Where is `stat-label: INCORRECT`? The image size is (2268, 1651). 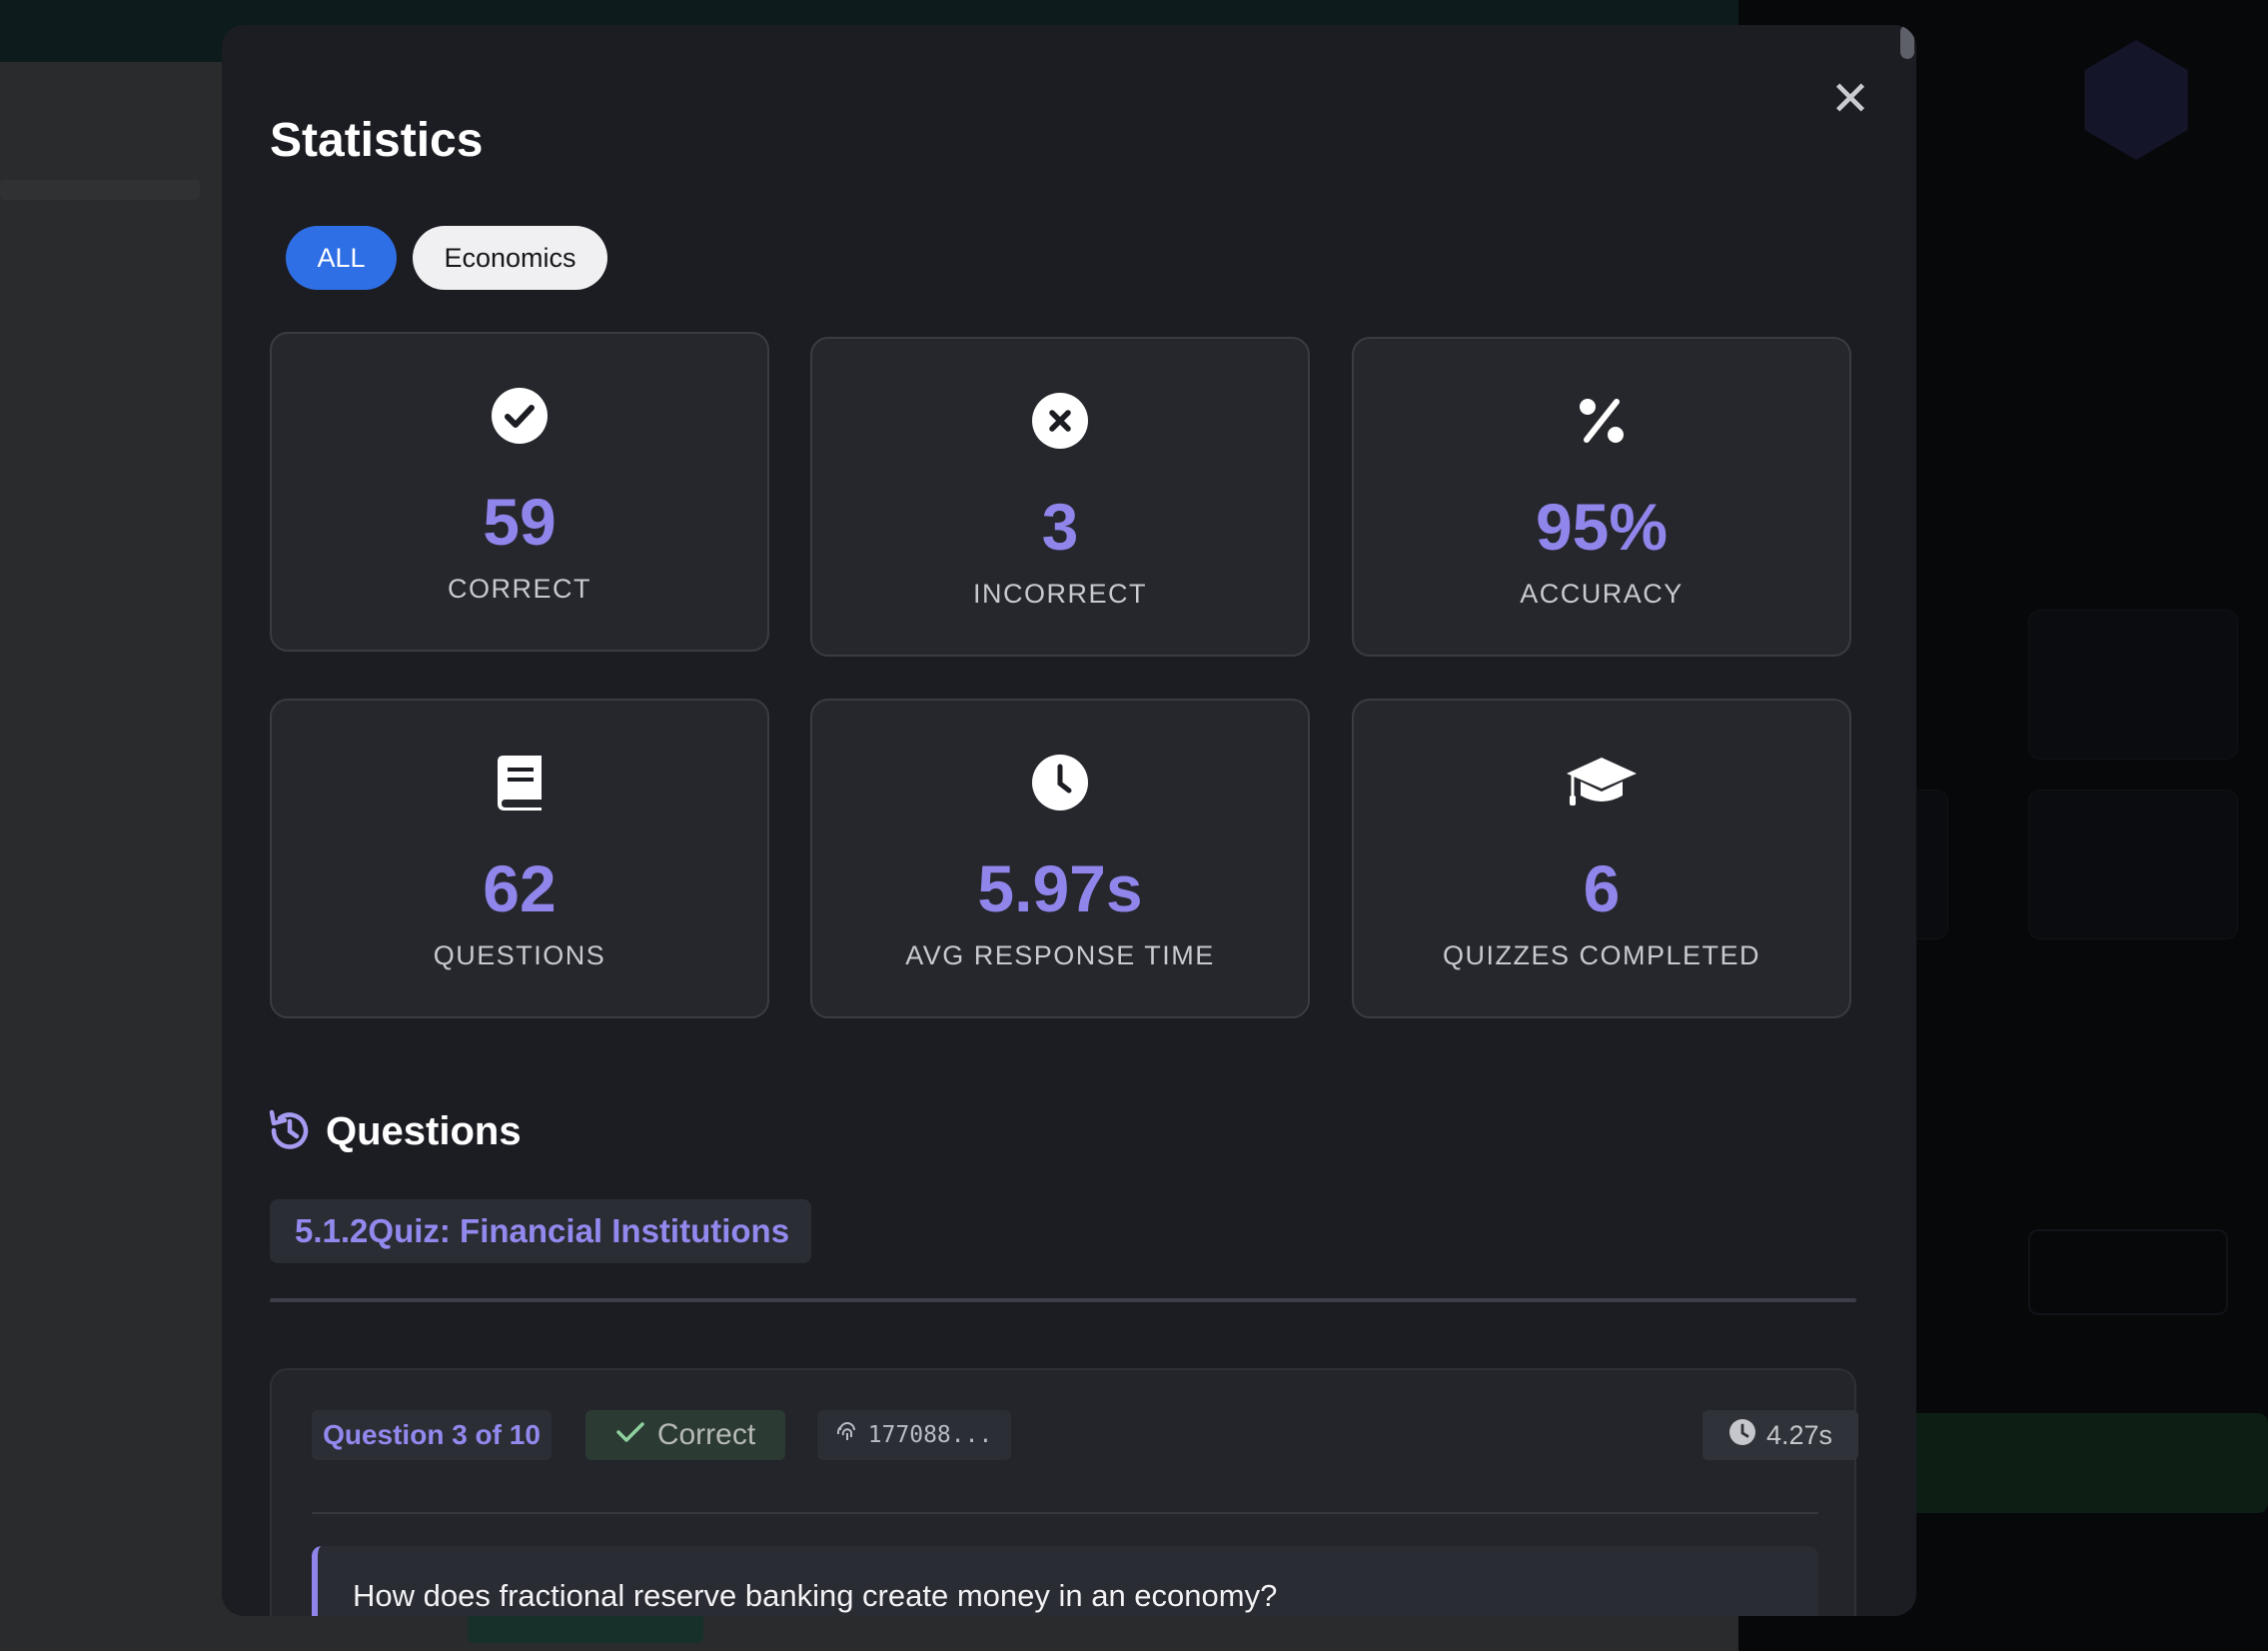
stat-label: INCORRECT is located at coordinates (1060, 594).